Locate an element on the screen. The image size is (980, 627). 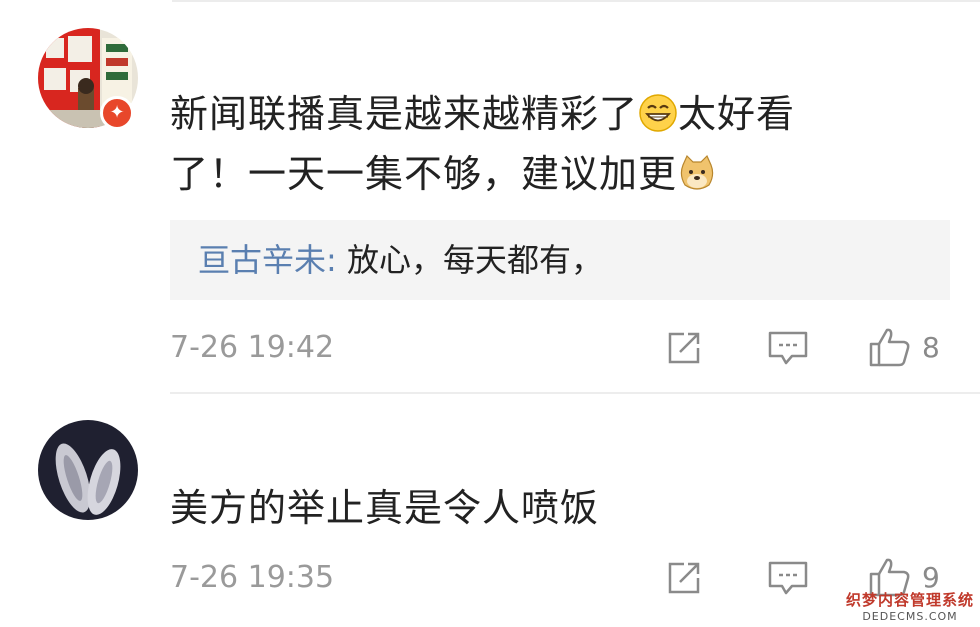
avatar is located at coordinates (88, 470).